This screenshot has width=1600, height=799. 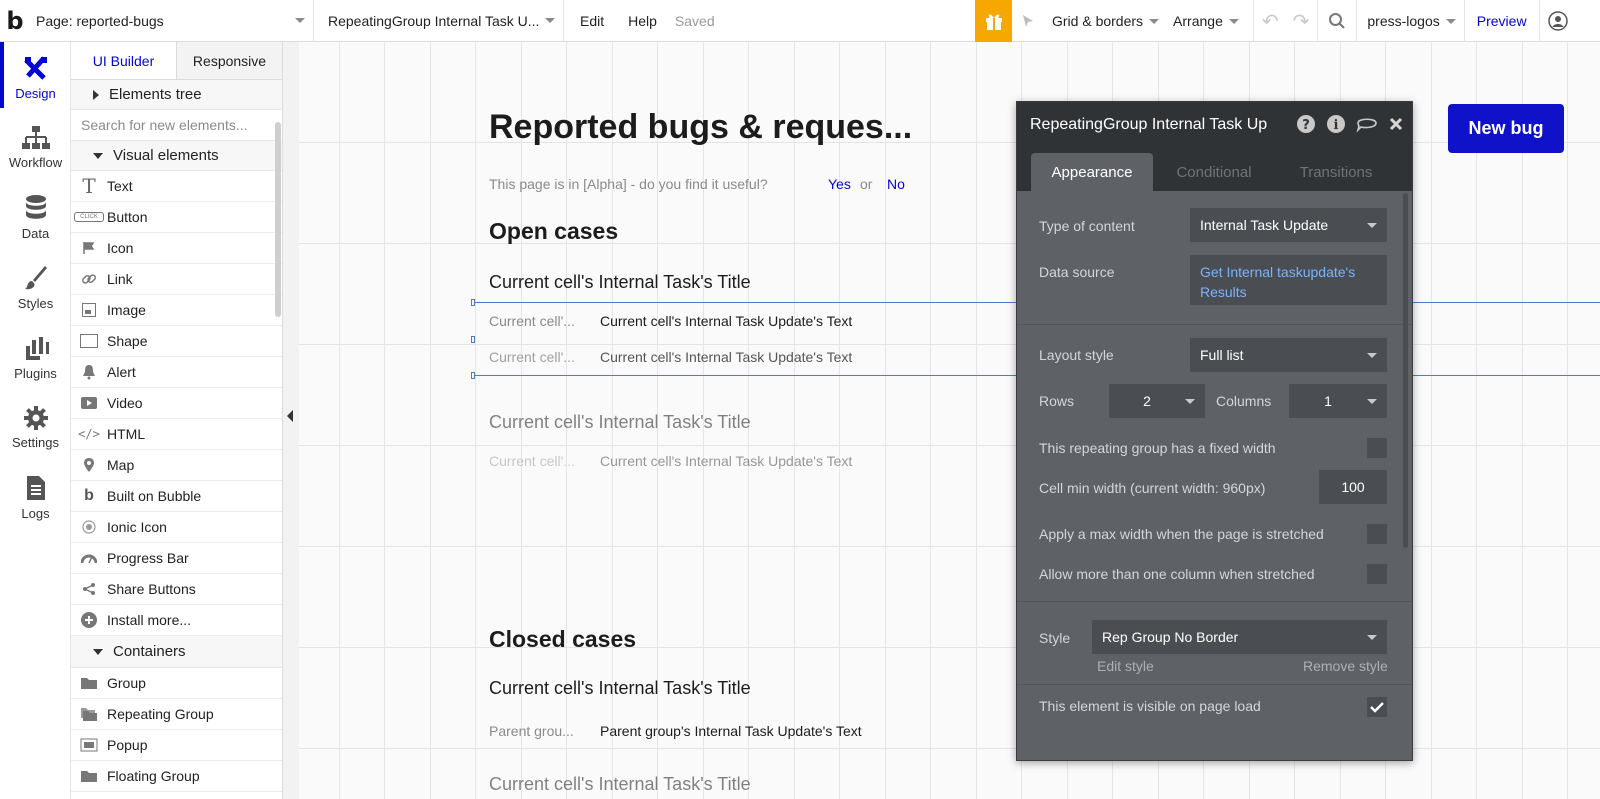 What do you see at coordinates (1239, 637) in the screenshot?
I see `style-select: Rep Group No Border` at bounding box center [1239, 637].